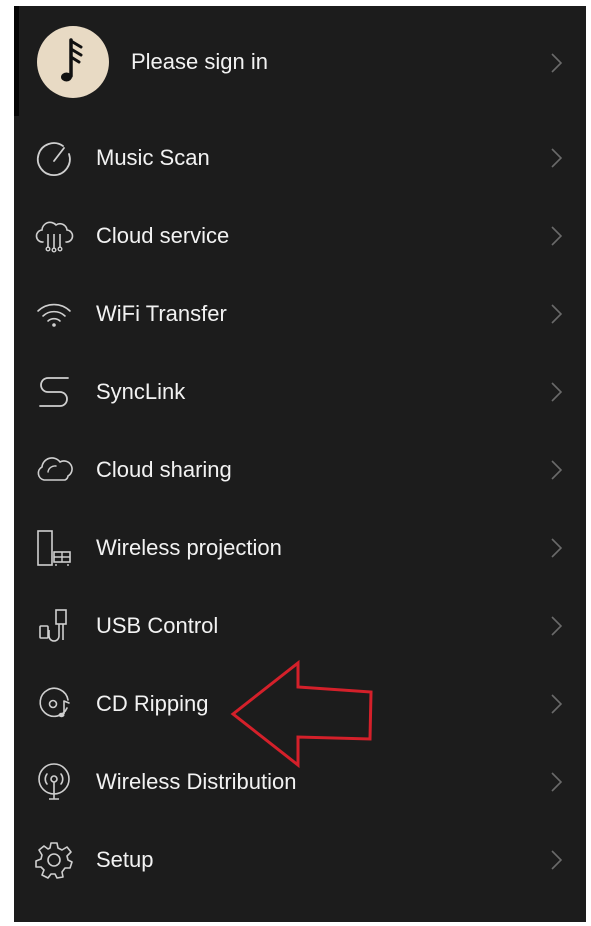 The height and width of the screenshot is (926, 591). Describe the element at coordinates (54, 315) in the screenshot. I see `wifi-icon` at that location.